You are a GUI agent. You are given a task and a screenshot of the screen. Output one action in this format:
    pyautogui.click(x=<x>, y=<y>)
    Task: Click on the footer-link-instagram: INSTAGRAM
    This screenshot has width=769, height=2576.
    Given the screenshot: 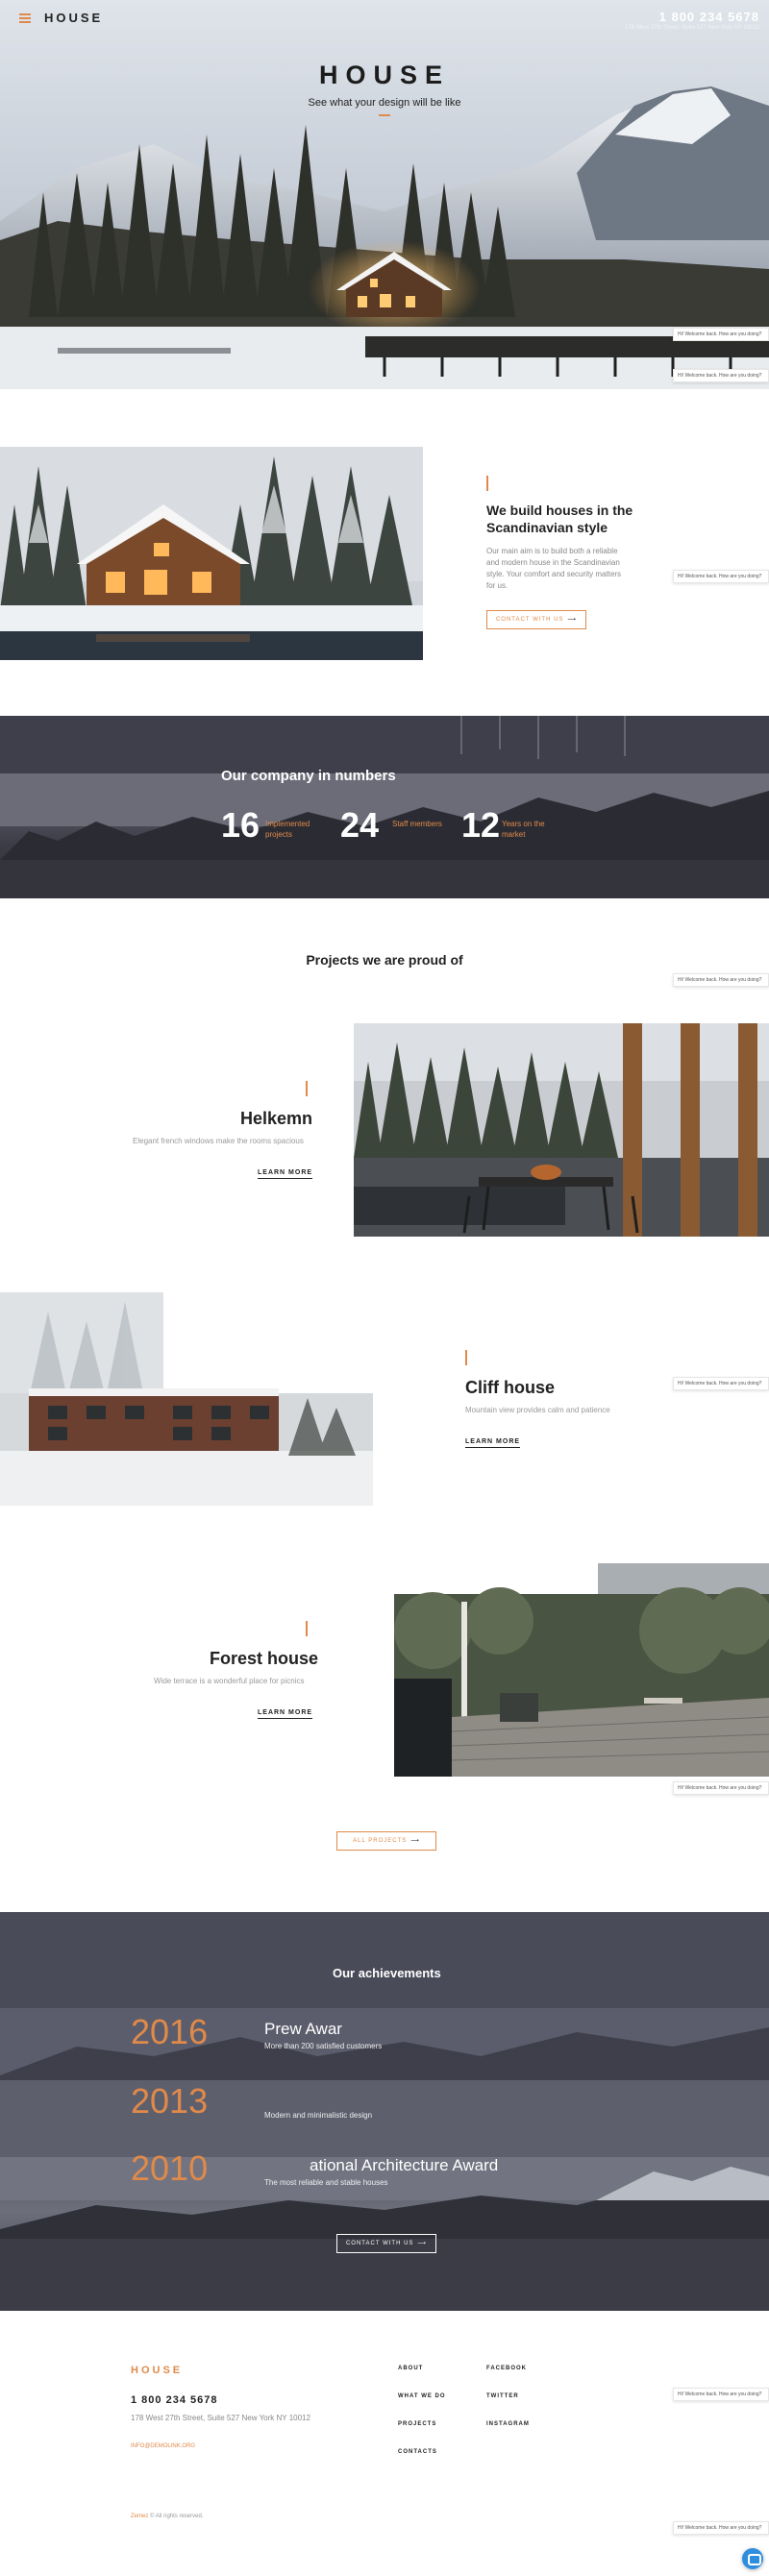 What is the action you would take?
    pyautogui.click(x=508, y=2424)
    